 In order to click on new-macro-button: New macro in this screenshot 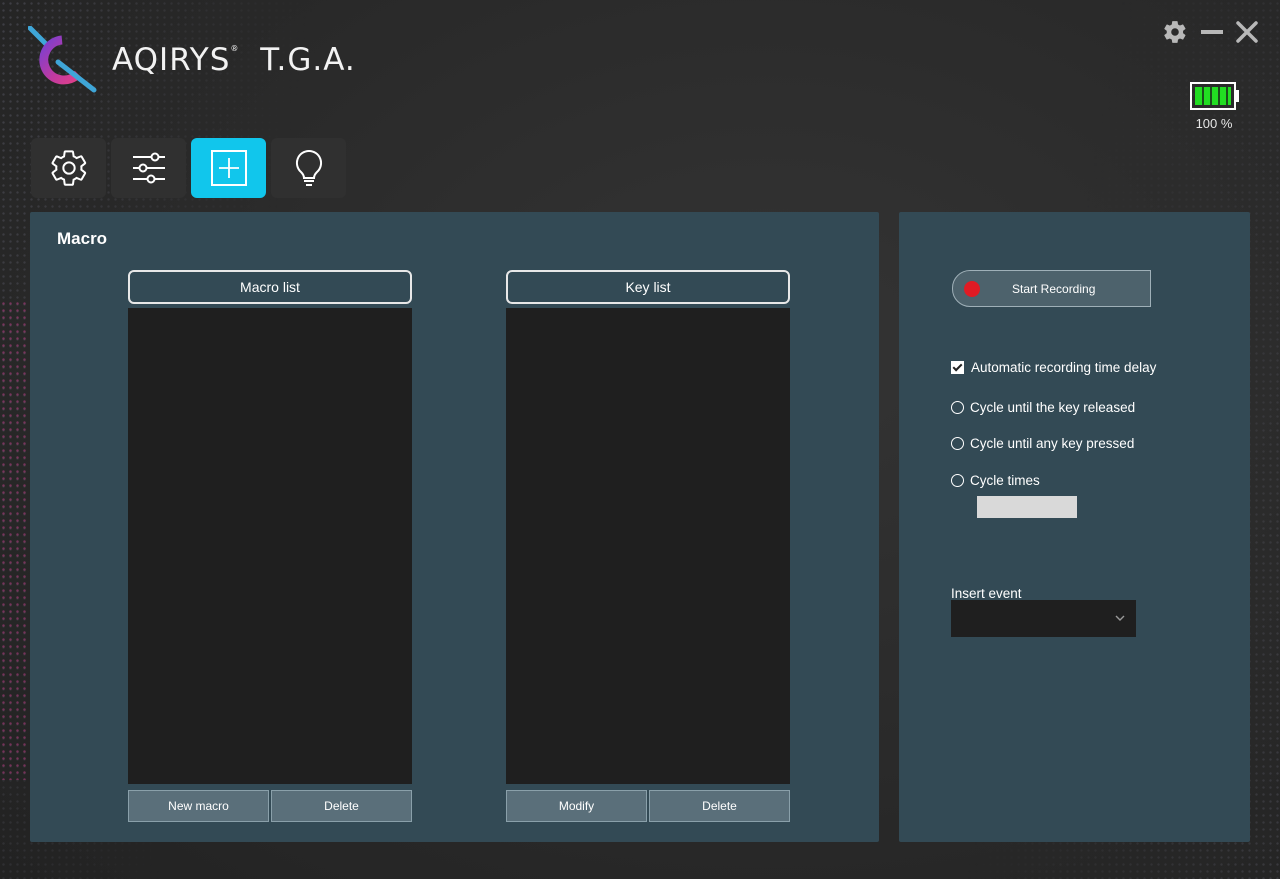, I will do `click(198, 806)`.